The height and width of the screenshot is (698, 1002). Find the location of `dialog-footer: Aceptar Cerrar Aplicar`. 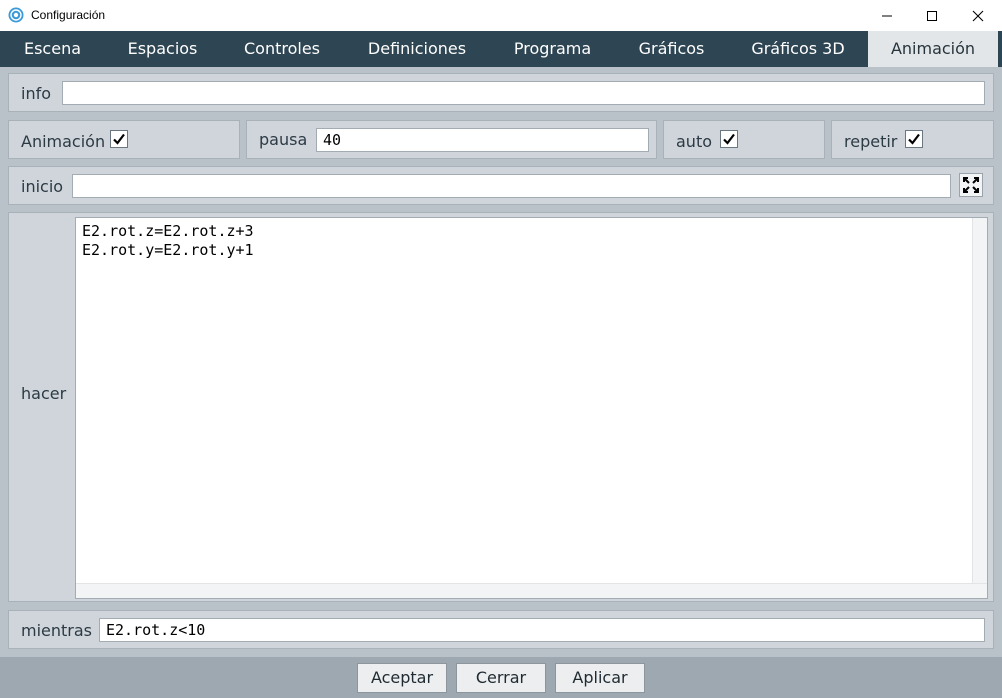

dialog-footer: Aceptar Cerrar Aplicar is located at coordinates (501, 677).